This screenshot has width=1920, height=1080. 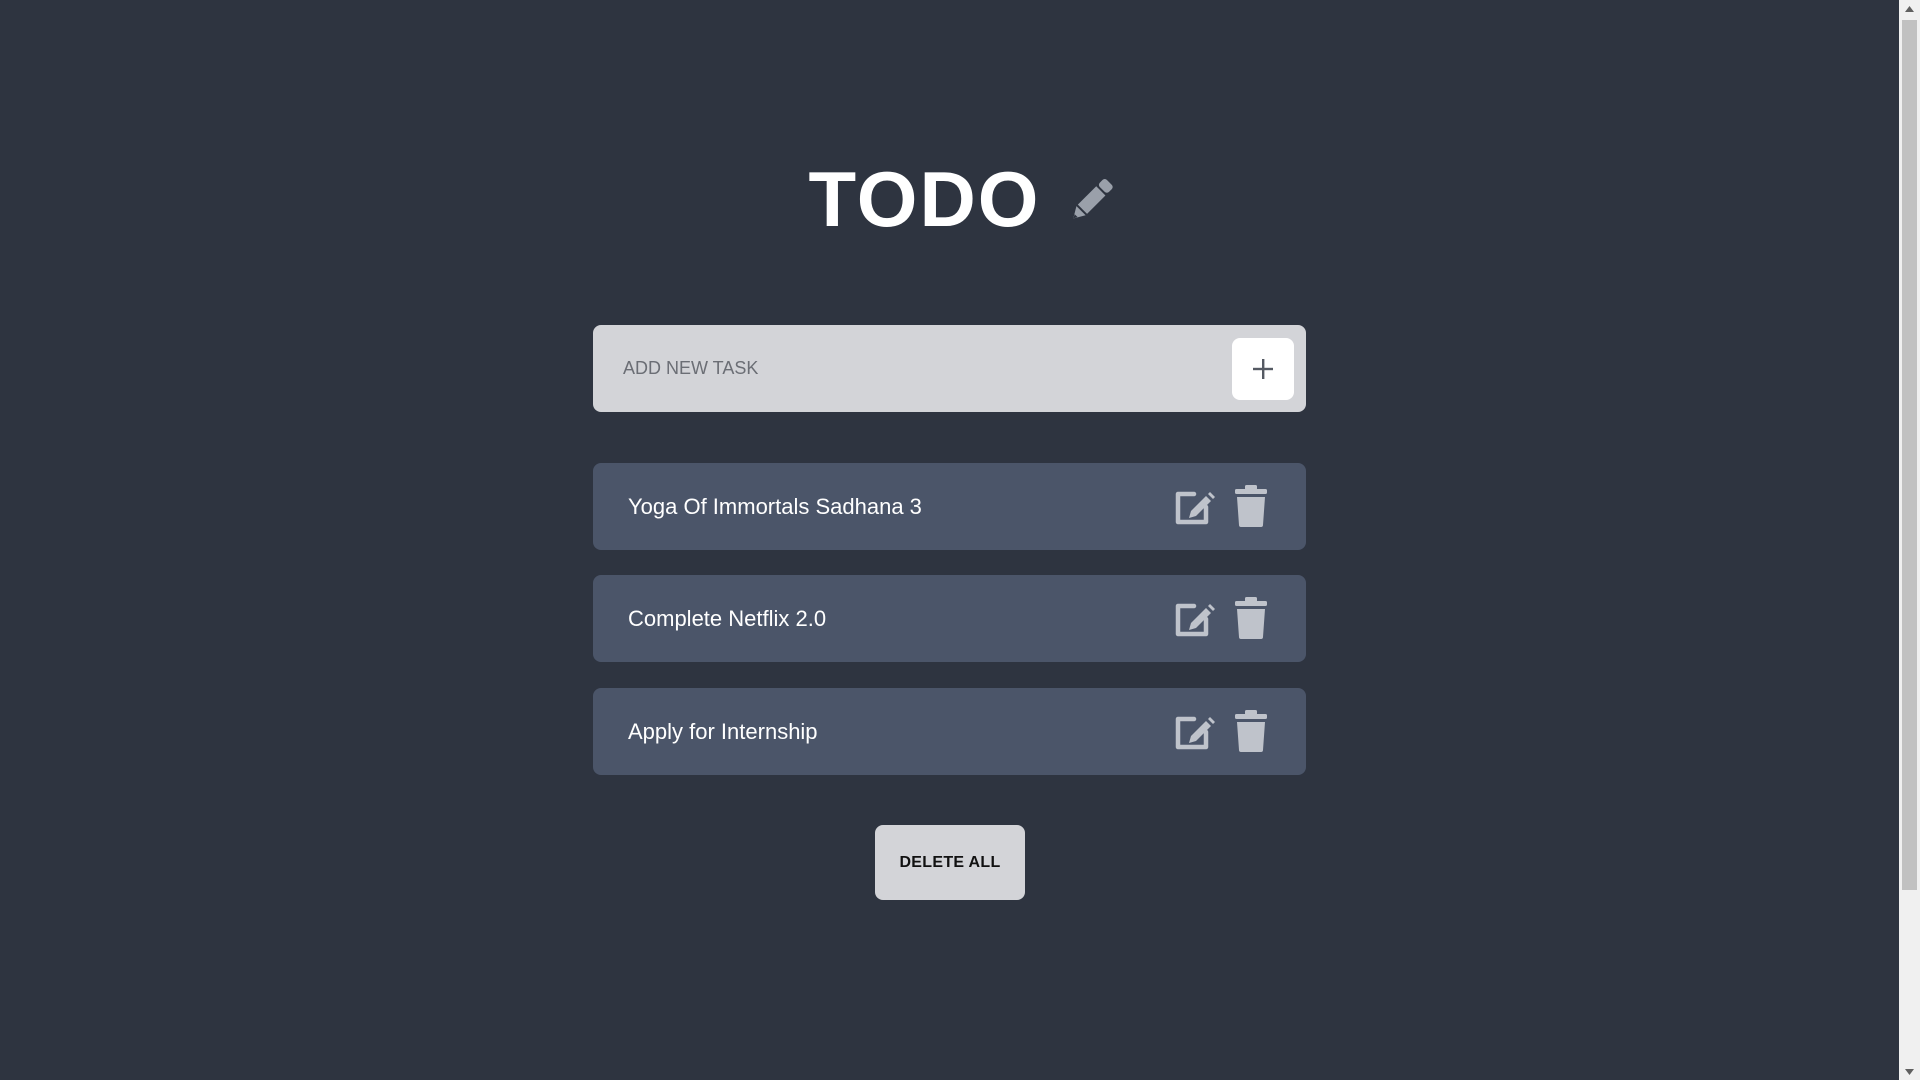 I want to click on vertical-scrollbar, so click(x=1909, y=540).